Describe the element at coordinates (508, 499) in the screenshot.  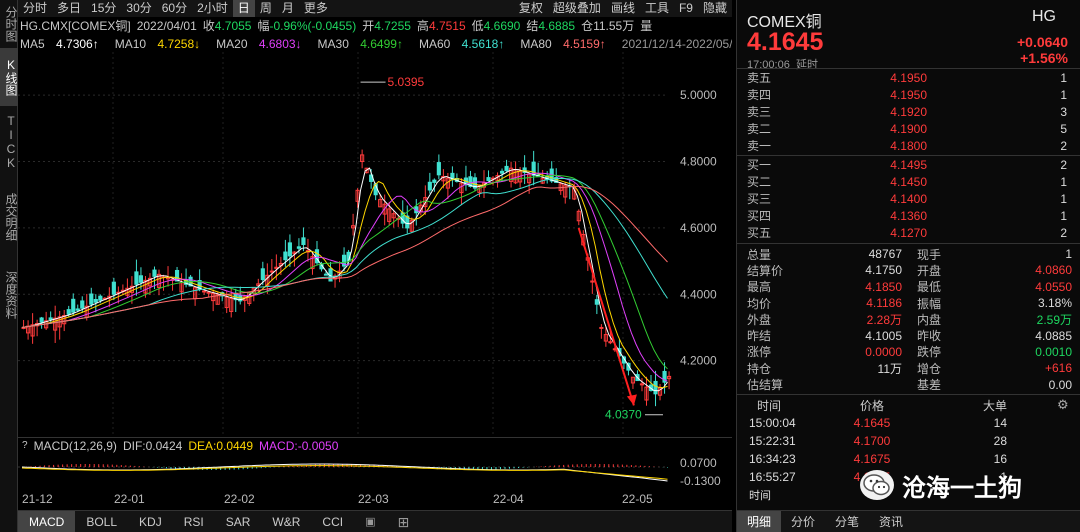
I see `date-tick: 22-04` at that location.